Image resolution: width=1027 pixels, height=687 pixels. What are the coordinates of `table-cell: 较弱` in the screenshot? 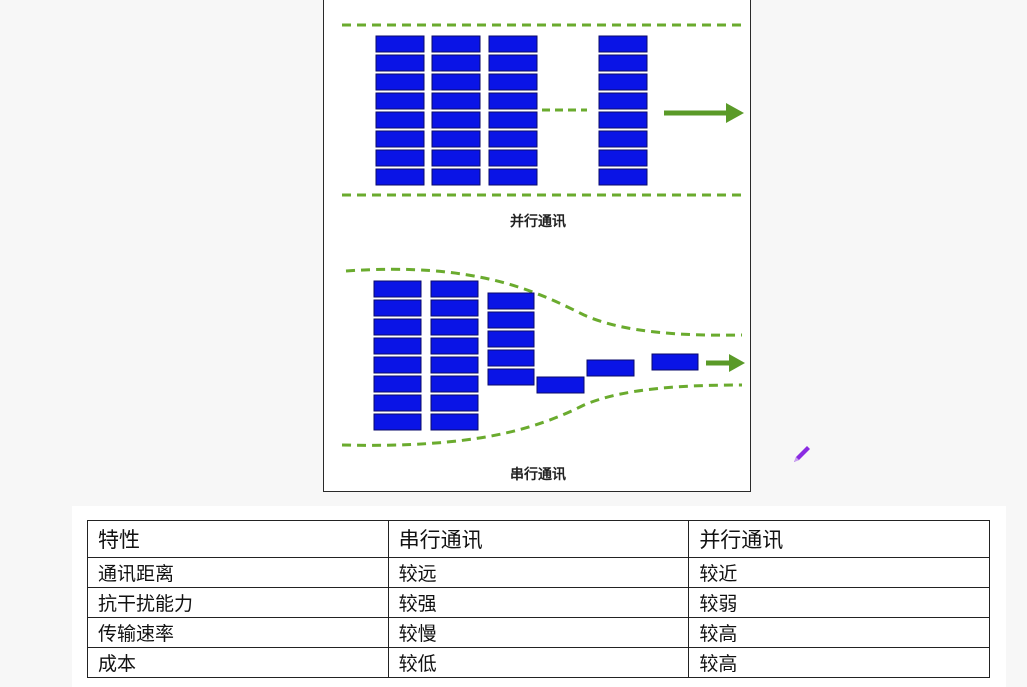 It's located at (839, 602).